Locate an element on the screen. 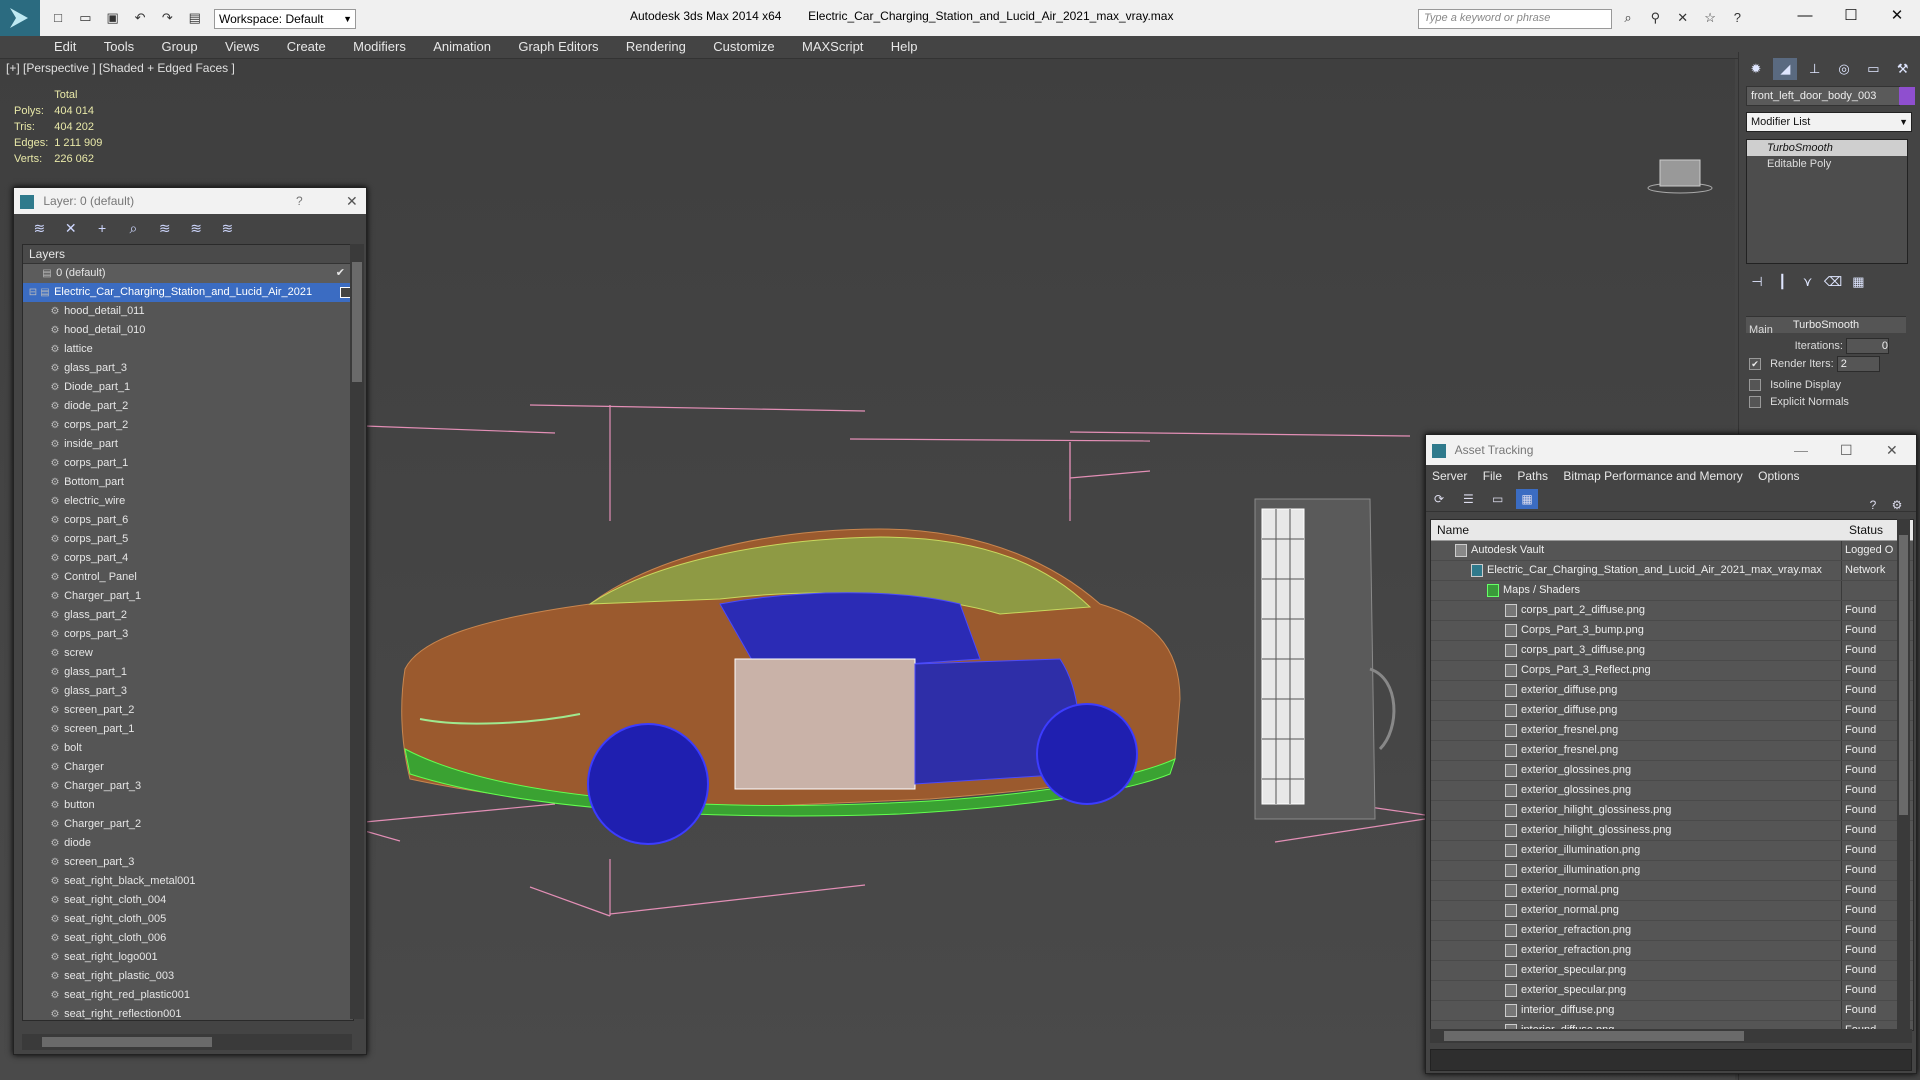 The height and width of the screenshot is (1080, 1920). asset-file-row: Corps_Part_3_bump.png Found is located at coordinates (1672, 631).